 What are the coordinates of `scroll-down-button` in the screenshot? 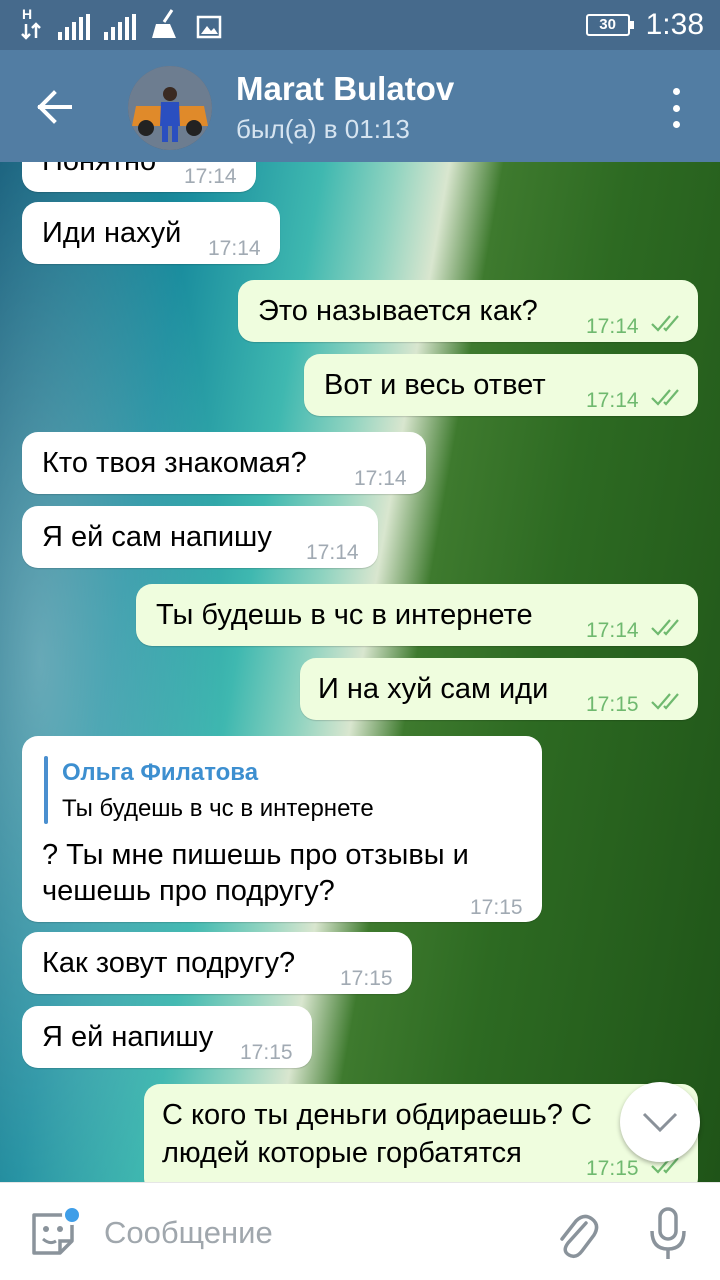 It's located at (660, 1122).